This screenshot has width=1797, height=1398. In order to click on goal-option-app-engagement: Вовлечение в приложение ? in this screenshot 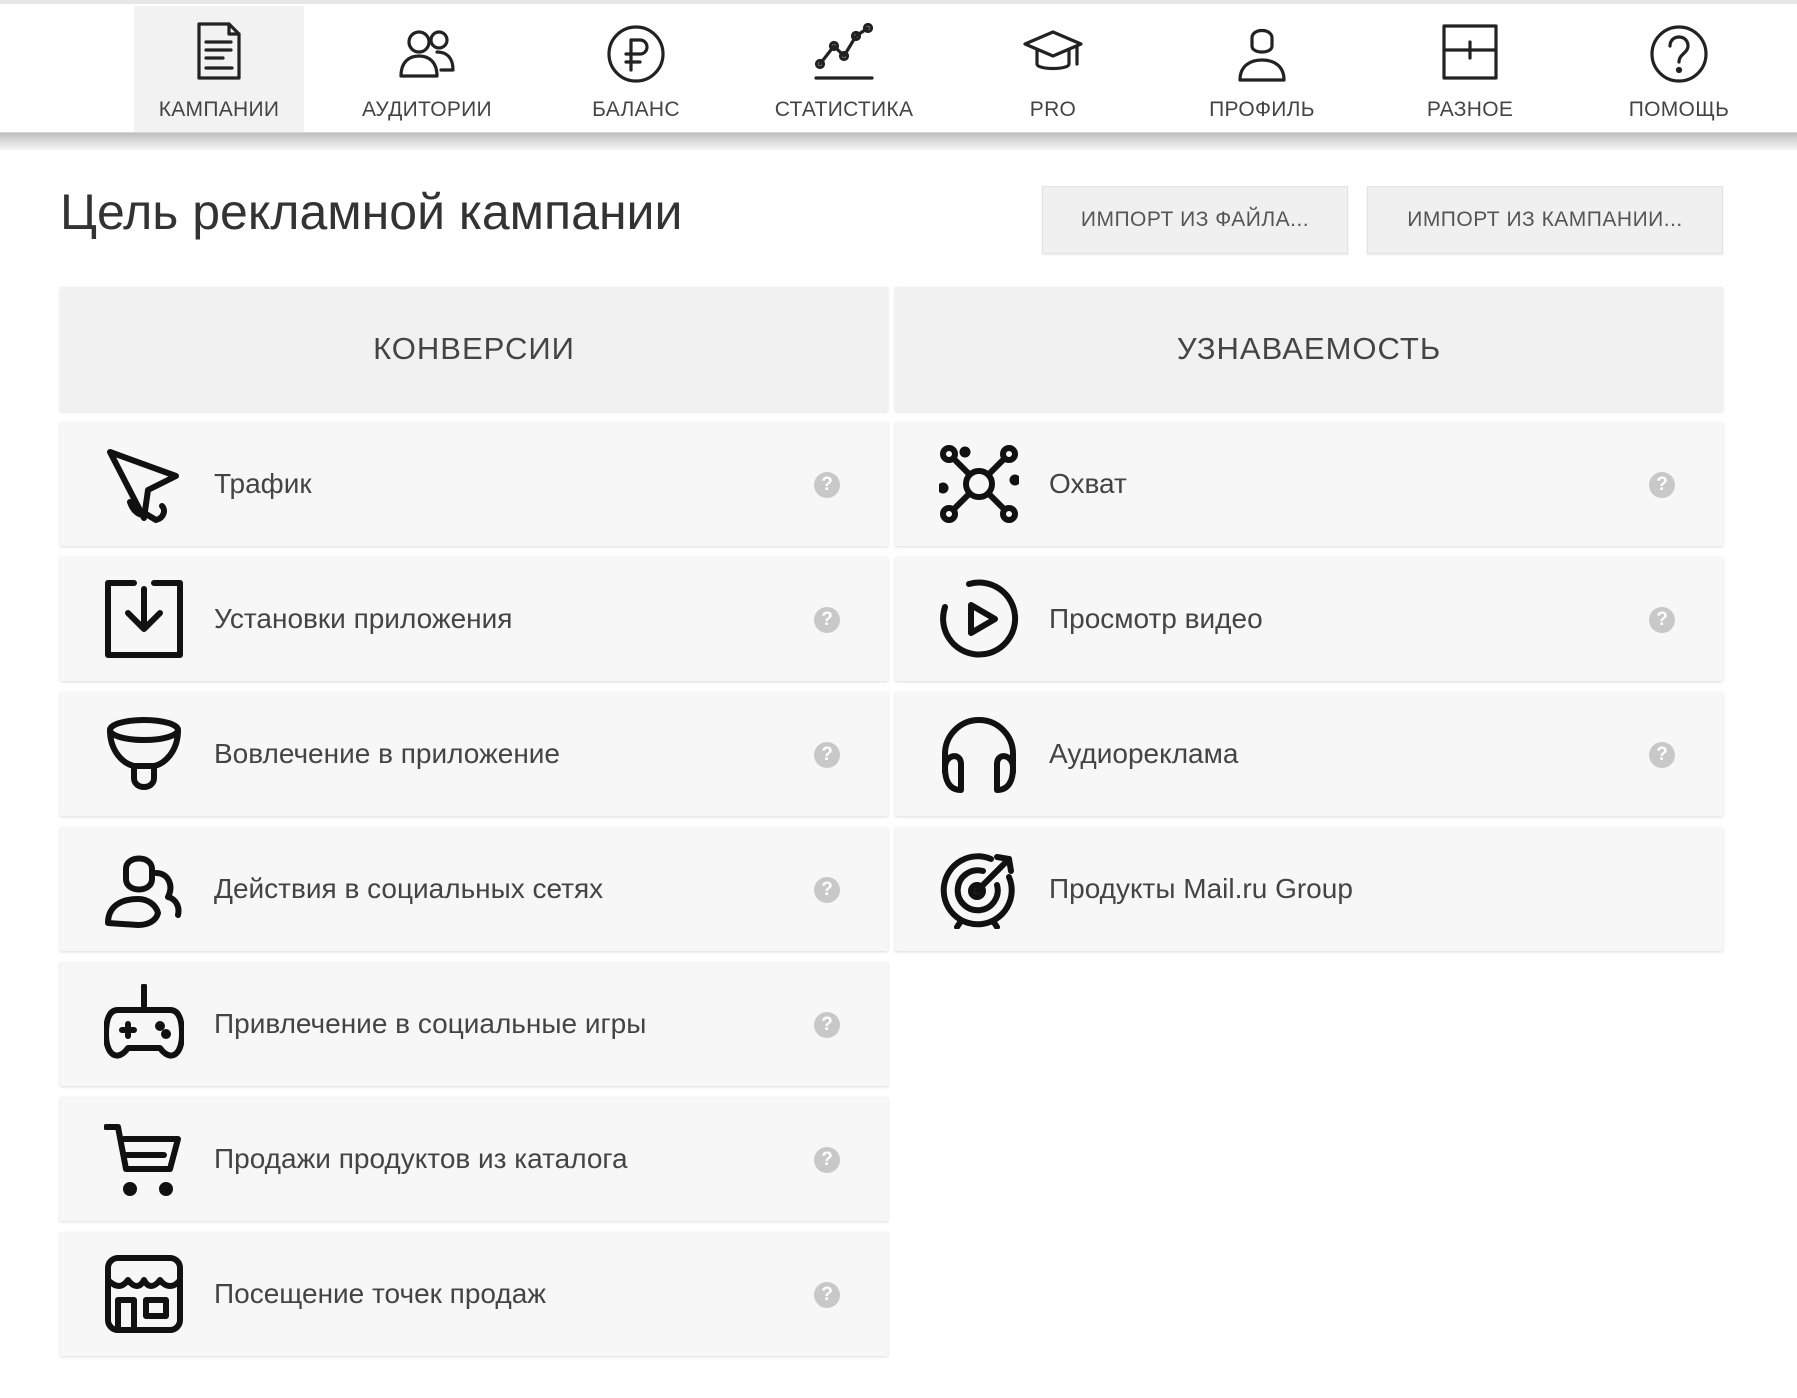, I will do `click(474, 754)`.